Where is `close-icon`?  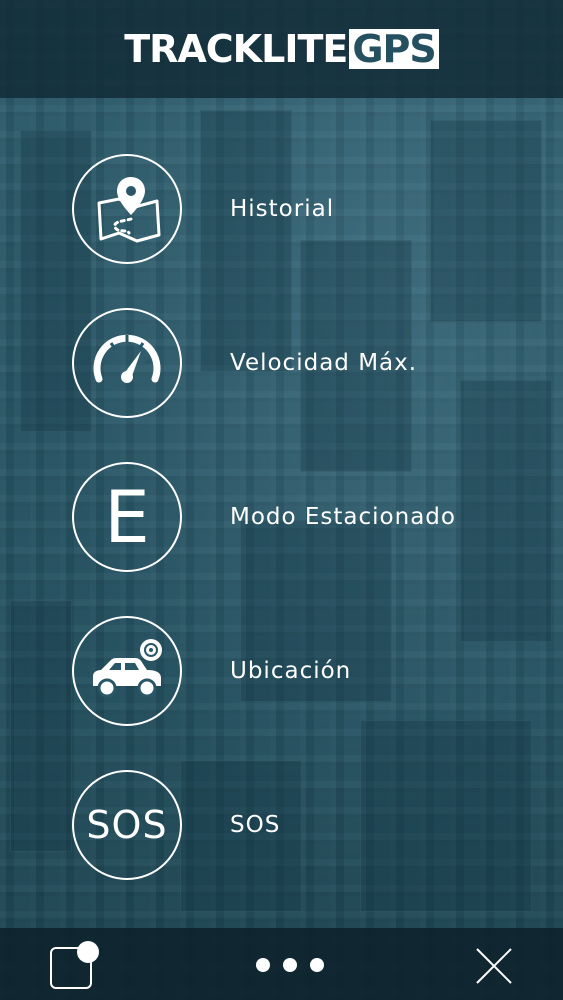 close-icon is located at coordinates (494, 966).